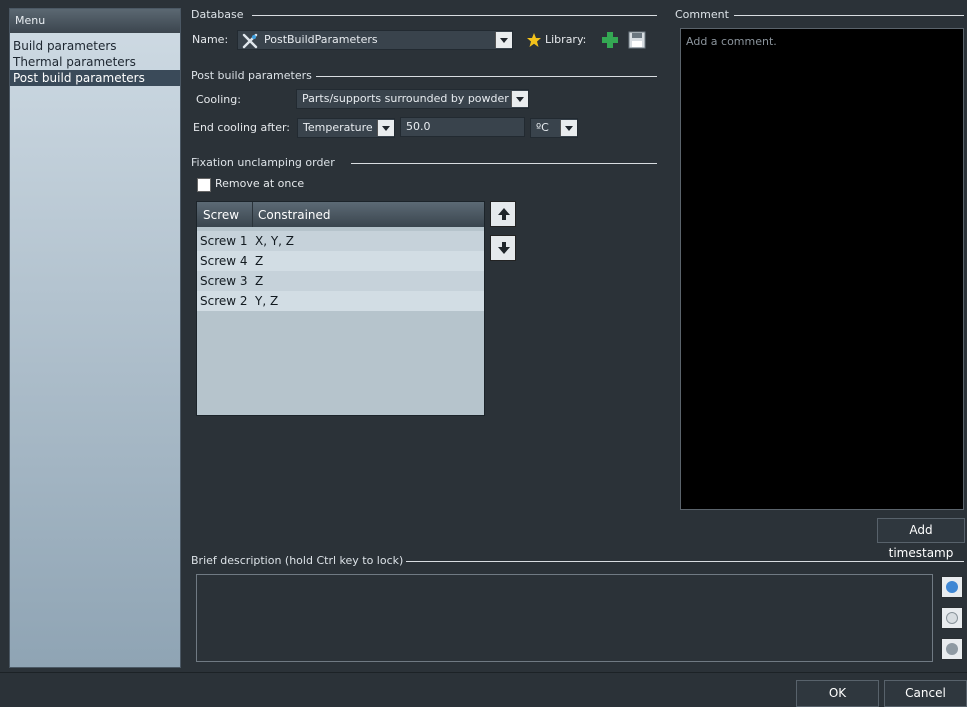  What do you see at coordinates (849, 15) in the screenshot?
I see `comment-divider` at bounding box center [849, 15].